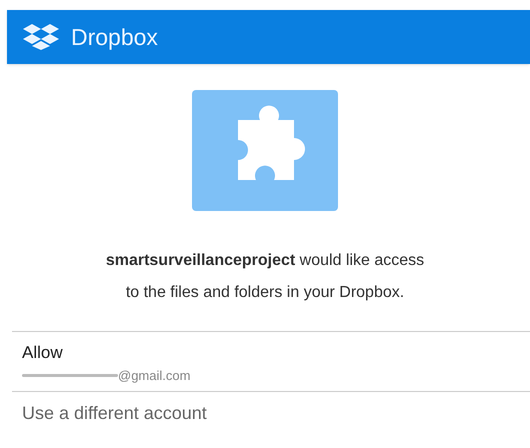  I want to click on box-logo-icon, so click(41, 37).